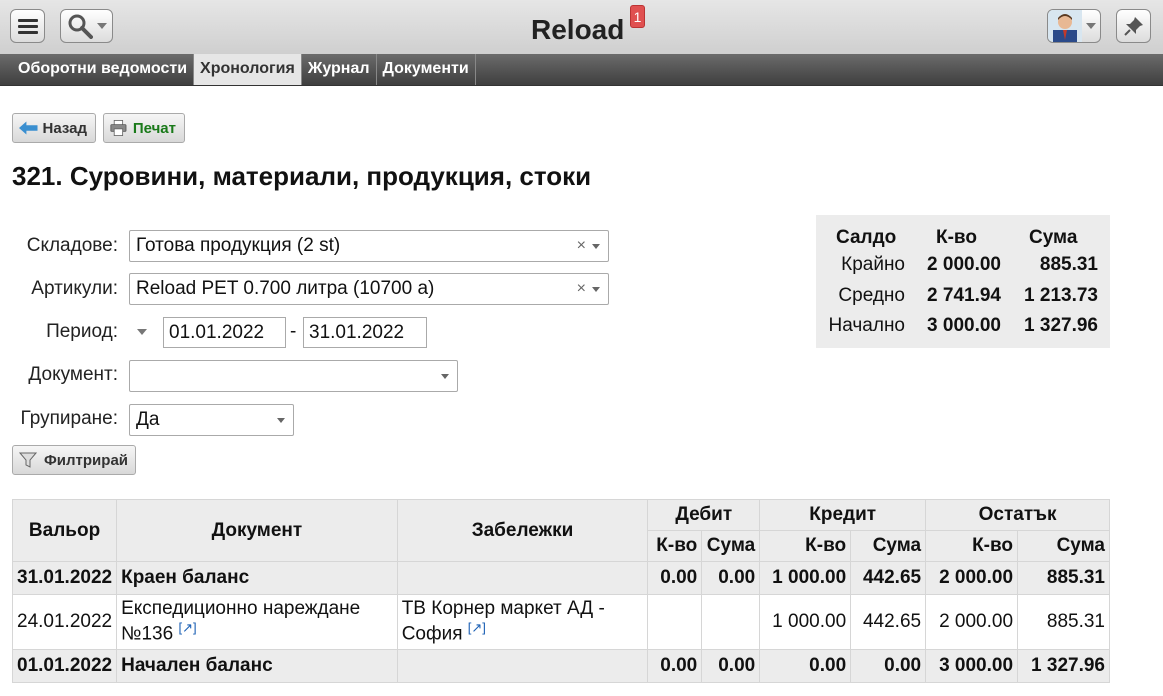 The image size is (1163, 696). I want to click on summary-row-label: Средно, so click(871, 295).